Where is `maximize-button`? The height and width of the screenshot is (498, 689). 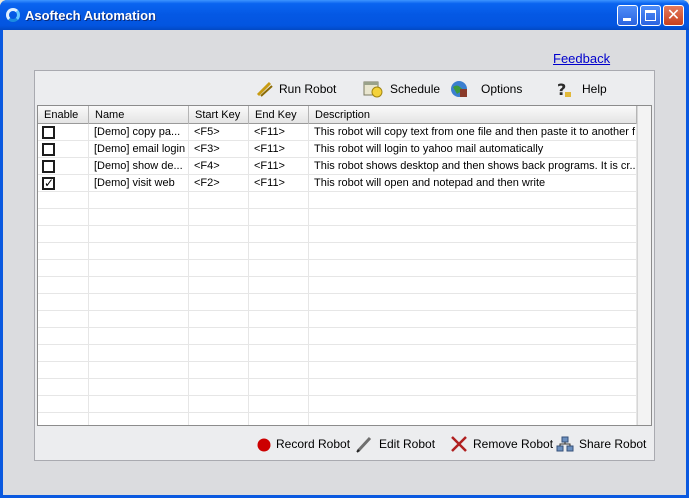 maximize-button is located at coordinates (650, 15).